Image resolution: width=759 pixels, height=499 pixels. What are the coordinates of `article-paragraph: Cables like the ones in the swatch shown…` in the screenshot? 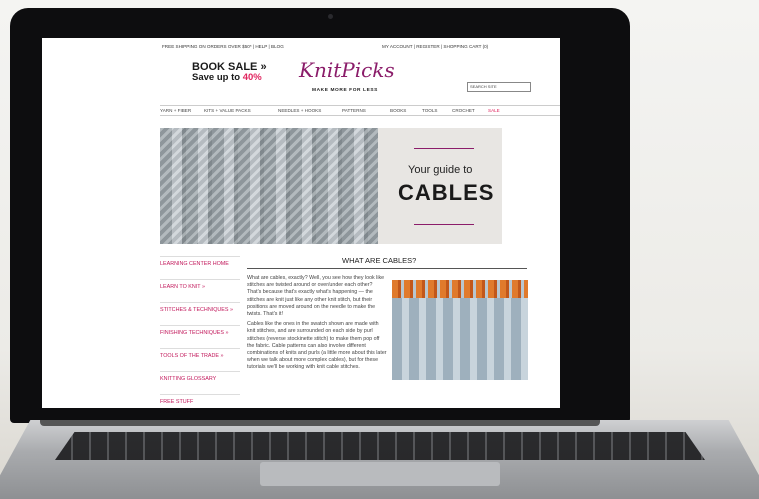 It's located at (317, 346).